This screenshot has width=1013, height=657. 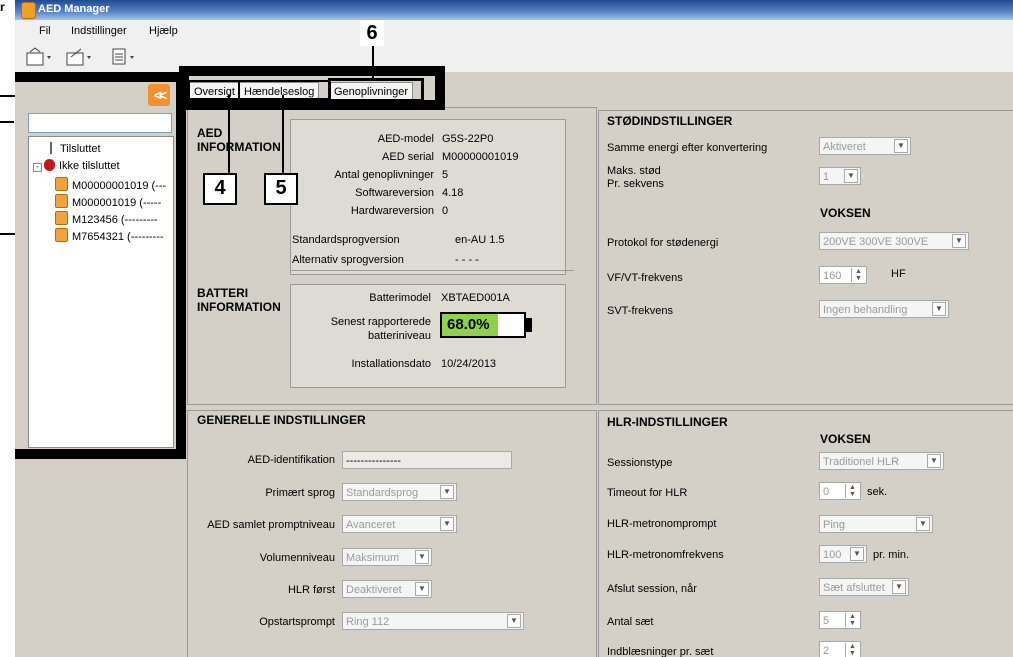 I want to click on menu-settings: Indstillinger, so click(x=99, y=31).